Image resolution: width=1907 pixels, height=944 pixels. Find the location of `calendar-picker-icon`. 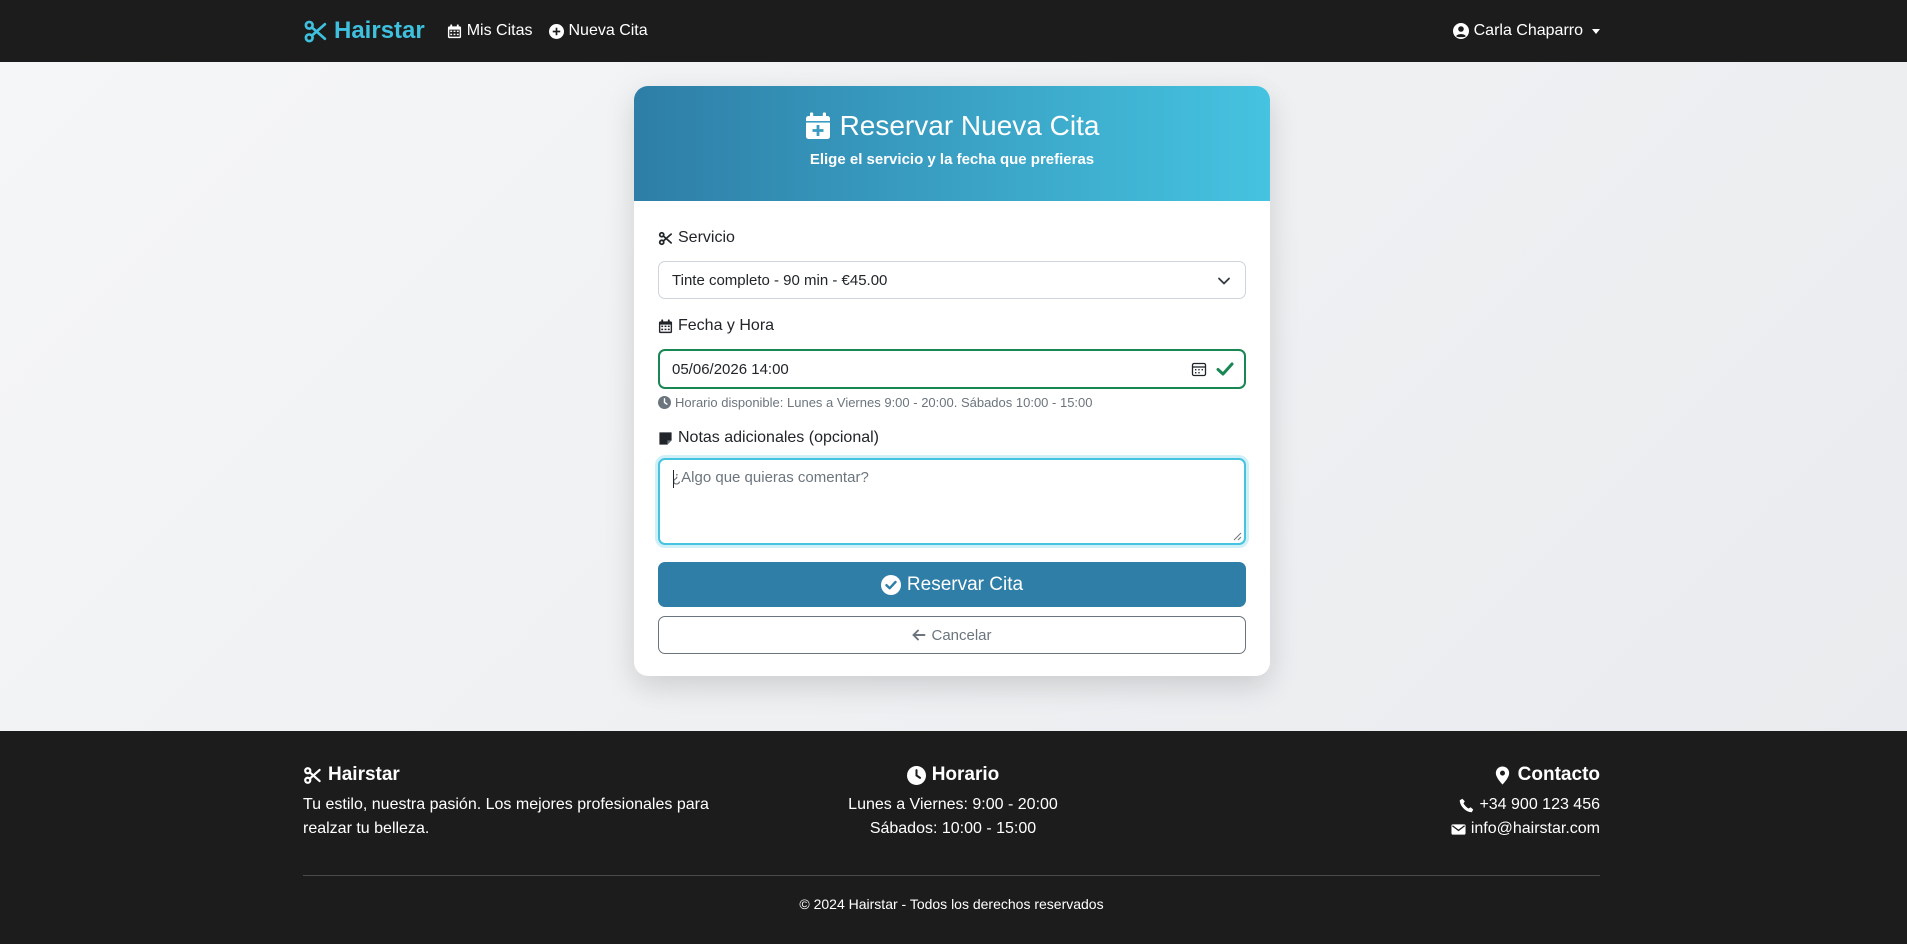

calendar-picker-icon is located at coordinates (1199, 369).